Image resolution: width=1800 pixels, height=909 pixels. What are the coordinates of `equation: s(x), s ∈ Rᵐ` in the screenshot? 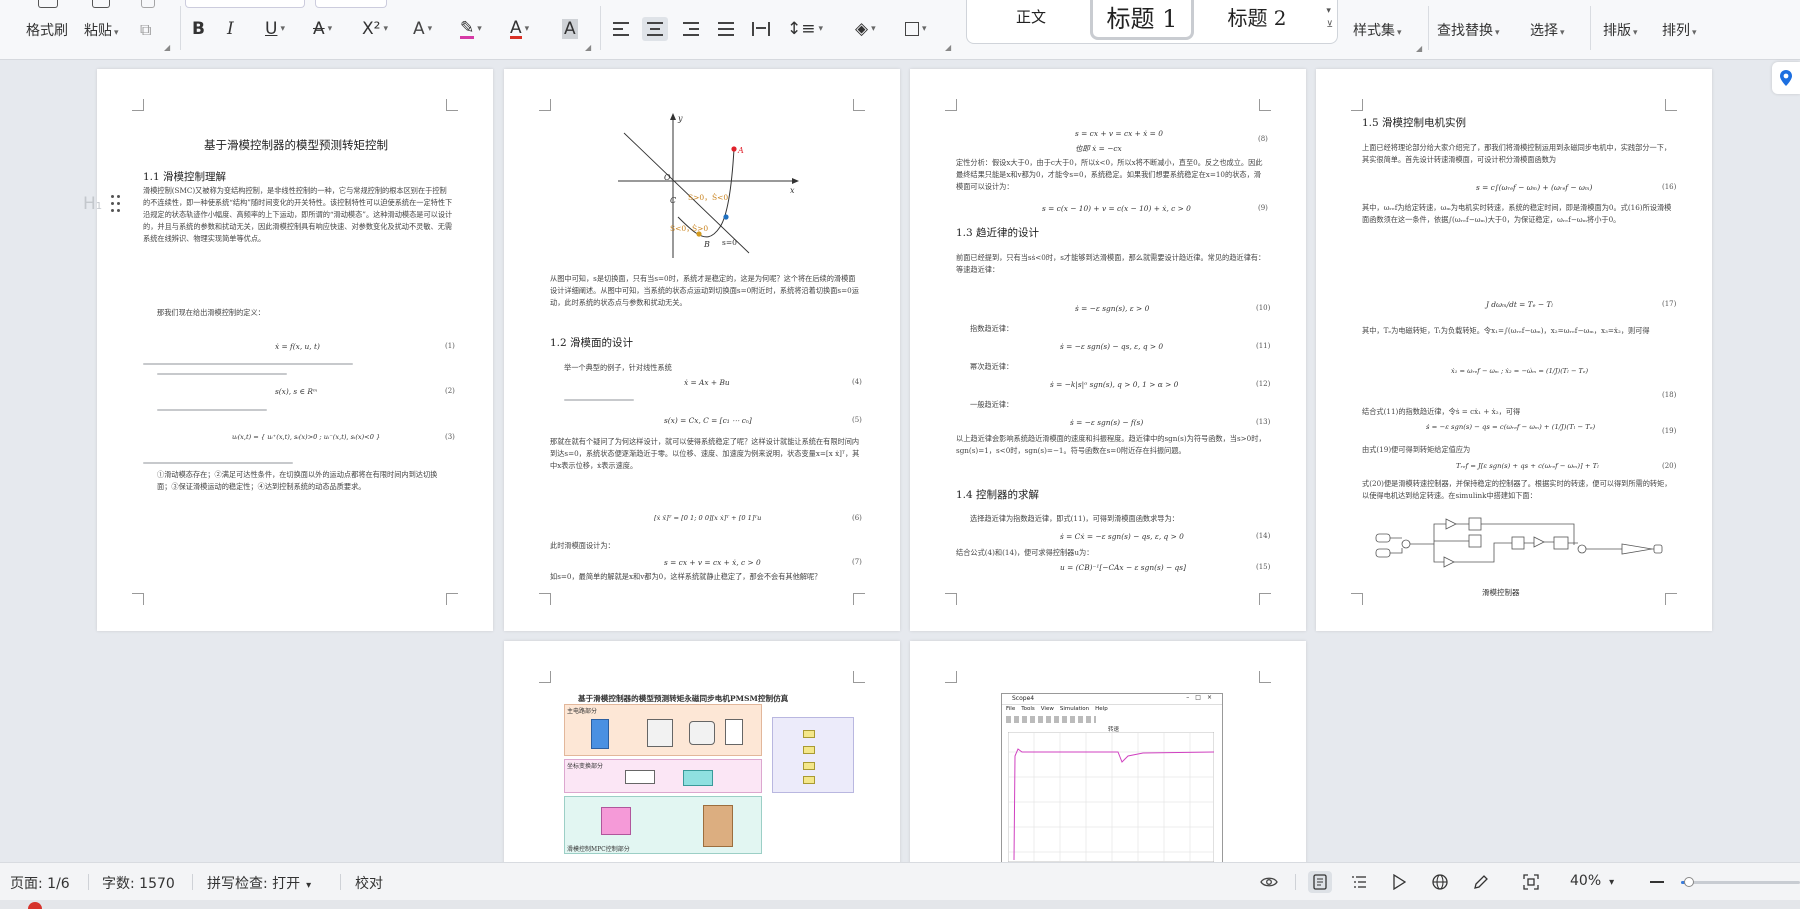 It's located at (296, 391).